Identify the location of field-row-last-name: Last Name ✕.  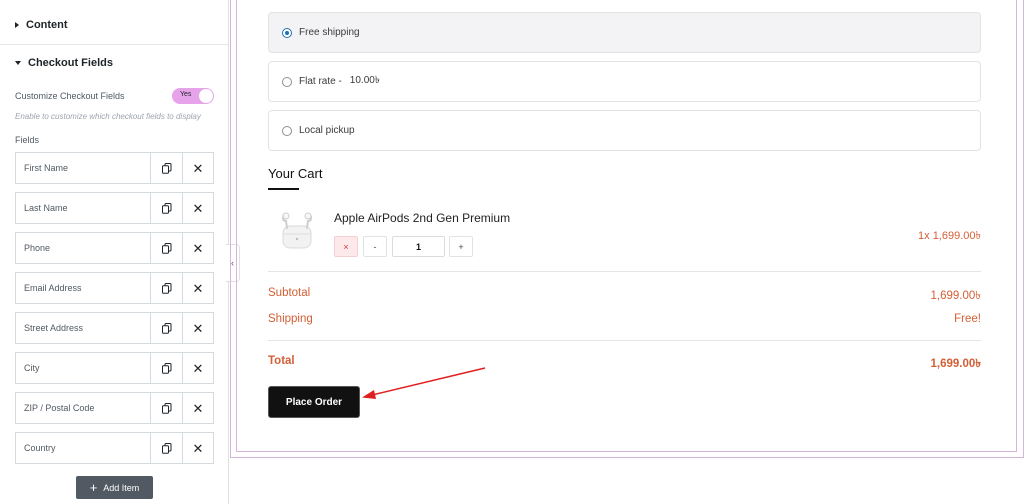
(114, 208).